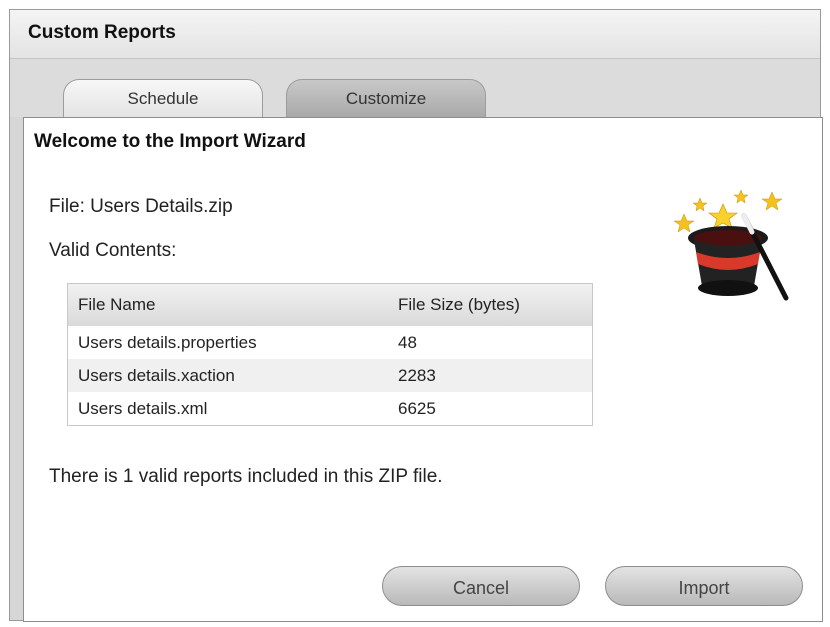 The width and height of the screenshot is (830, 627). Describe the element at coordinates (141, 206) in the screenshot. I see `file-name-line: File: Users Details.zip` at that location.